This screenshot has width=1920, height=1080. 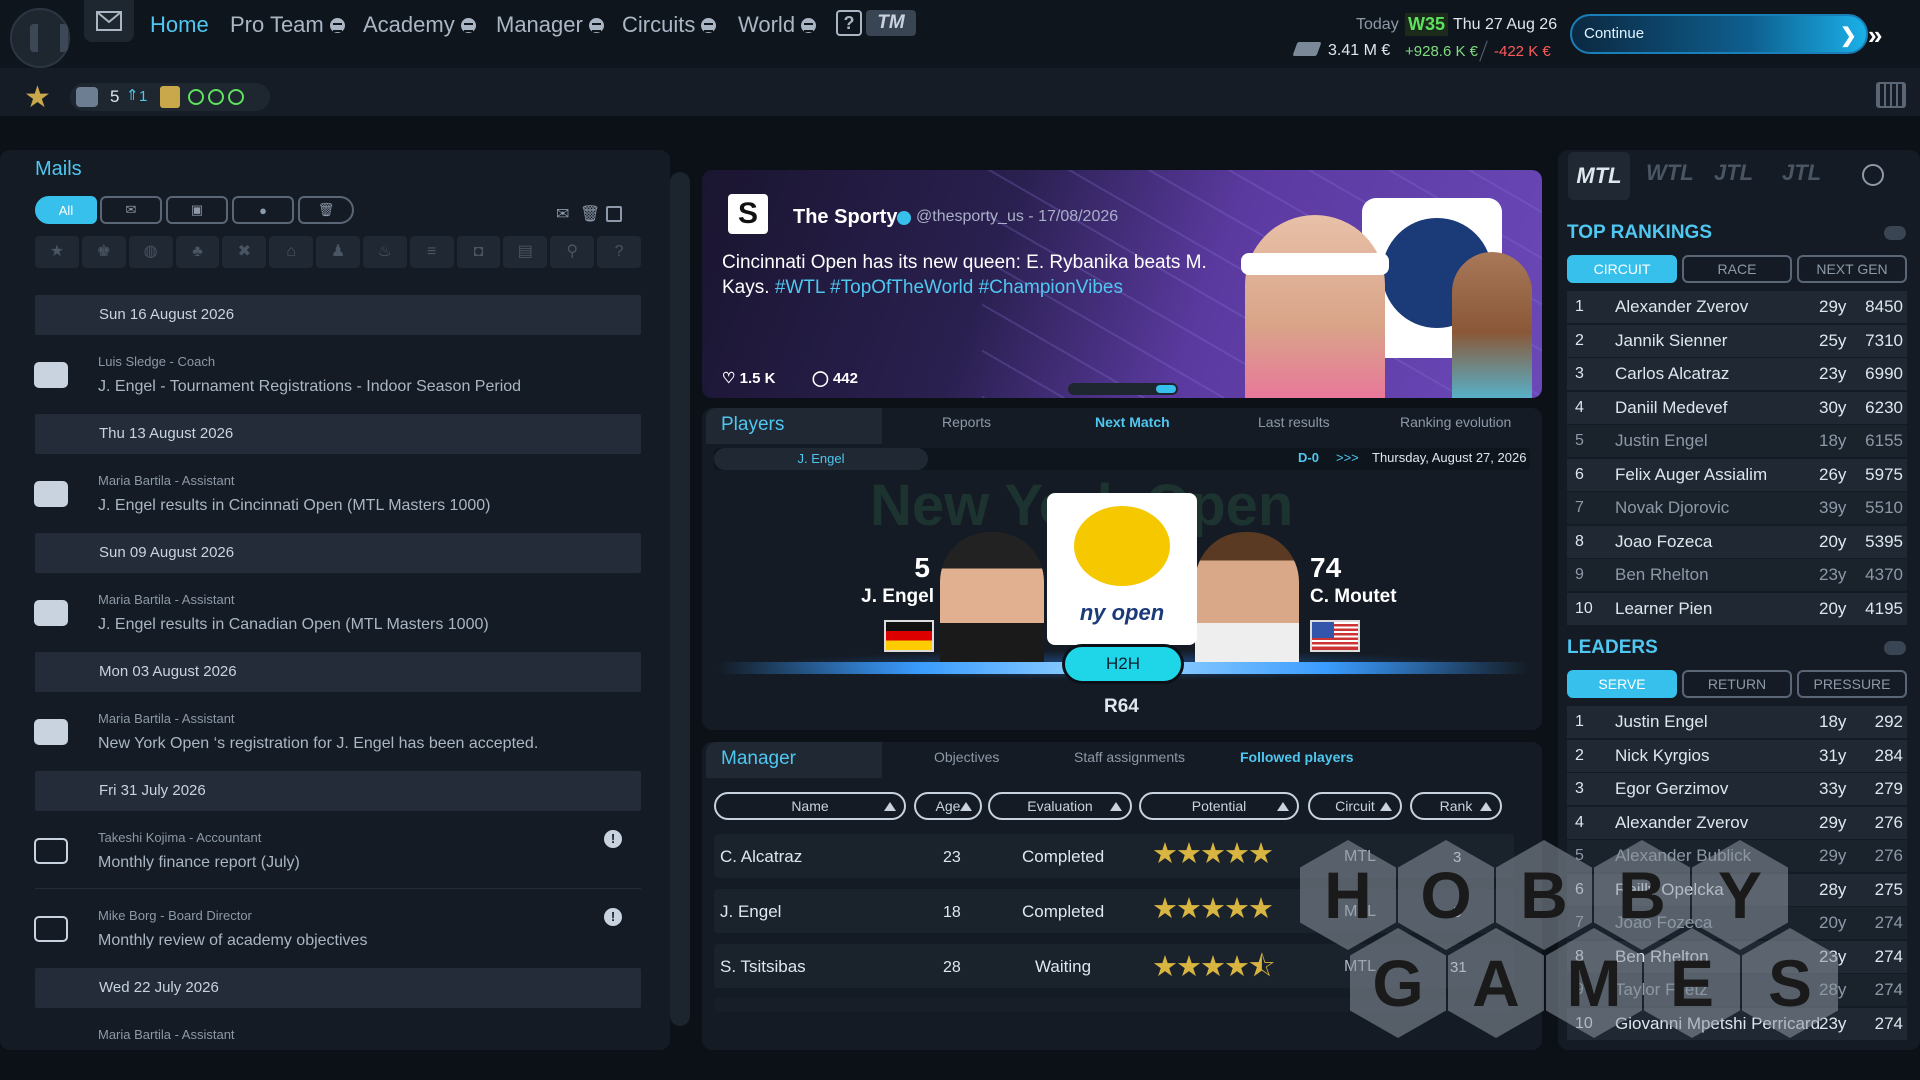 What do you see at coordinates (1737, 407) in the screenshot?
I see `ranking-row: 4 Daniil Medevef 30y 6230` at bounding box center [1737, 407].